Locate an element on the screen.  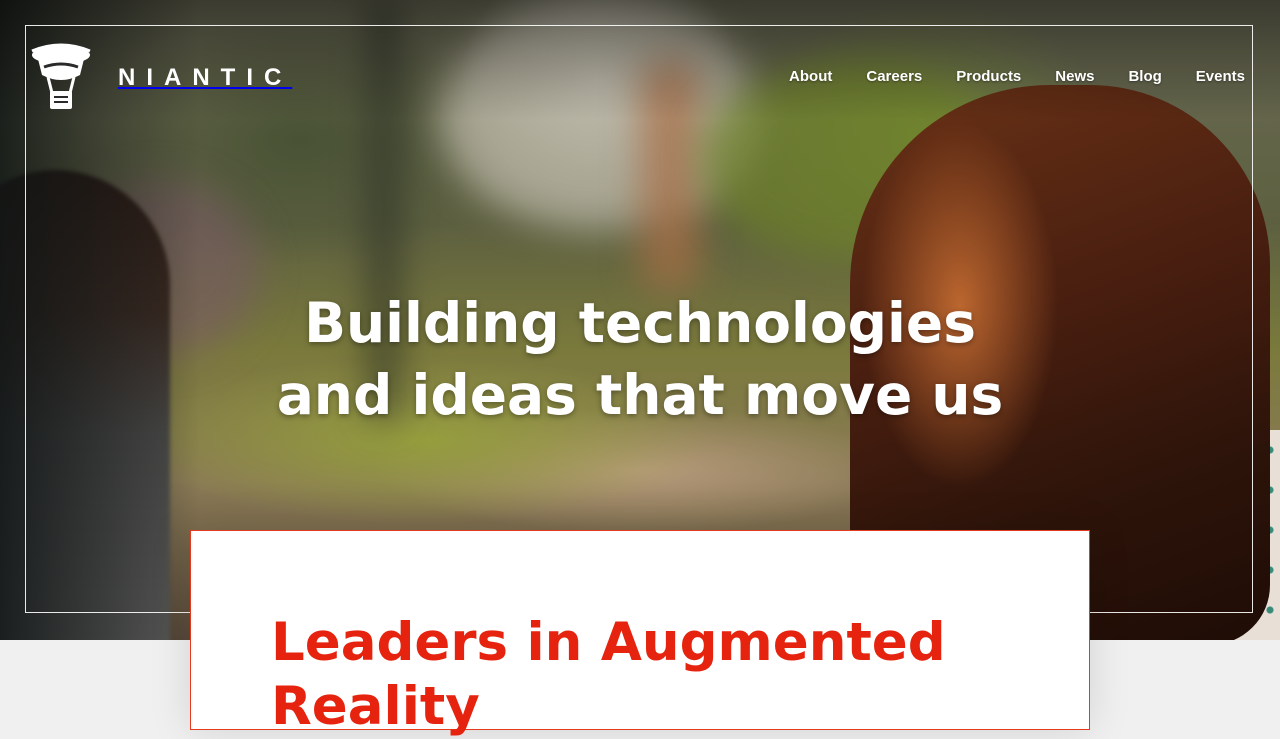
nav-item-careers: Careers is located at coordinates (894, 76).